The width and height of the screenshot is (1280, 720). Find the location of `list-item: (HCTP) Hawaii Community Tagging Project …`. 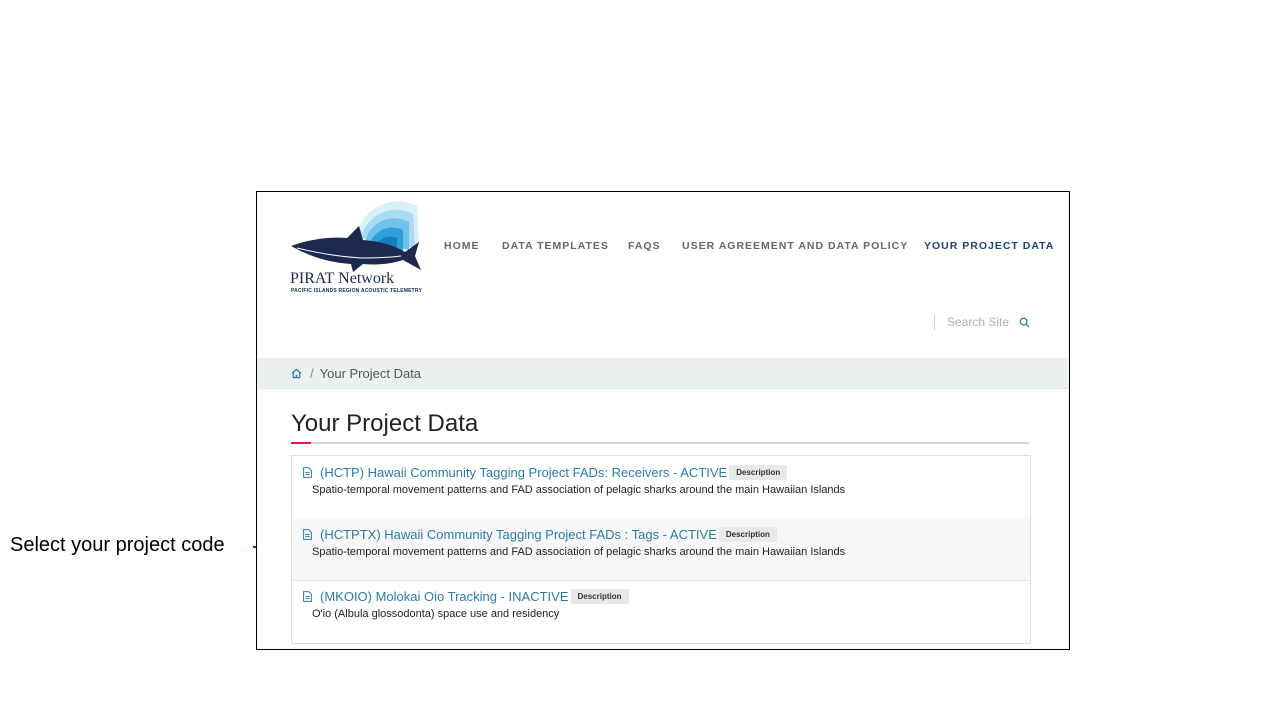

list-item: (HCTP) Hawaii Community Tagging Project … is located at coordinates (661, 487).